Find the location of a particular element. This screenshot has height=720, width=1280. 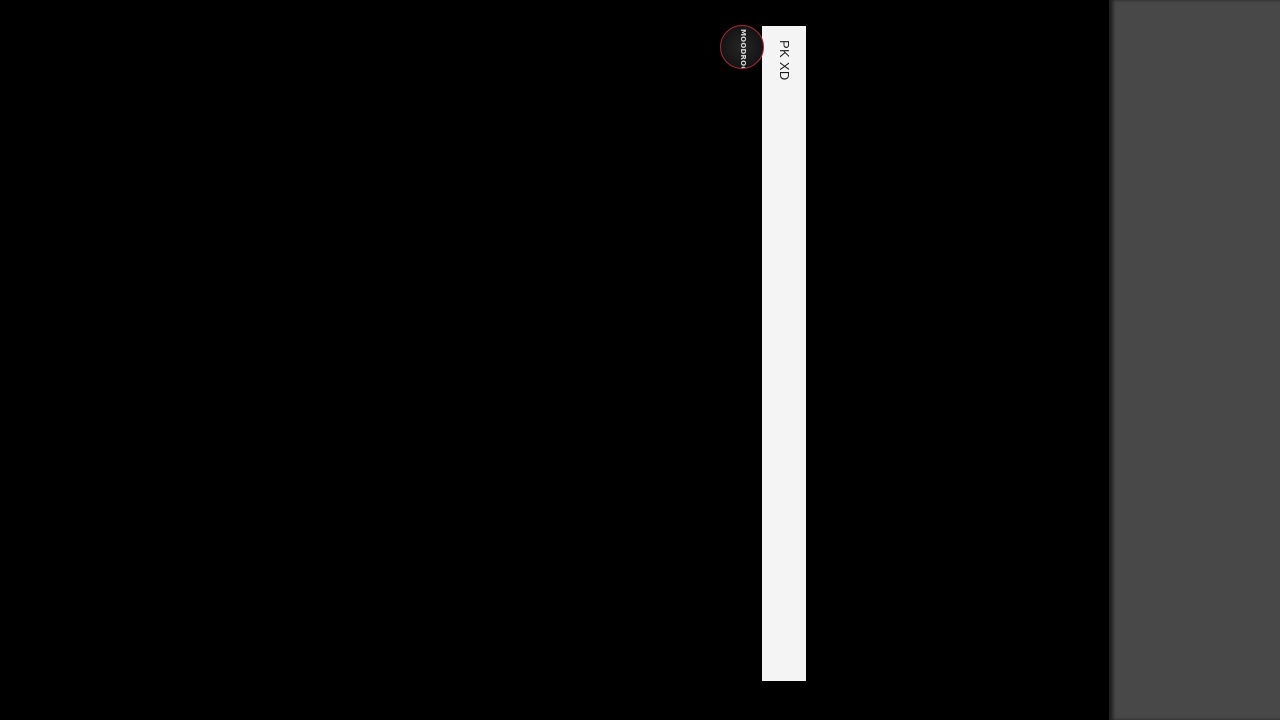

side-gutter is located at coordinates (1194, 360).